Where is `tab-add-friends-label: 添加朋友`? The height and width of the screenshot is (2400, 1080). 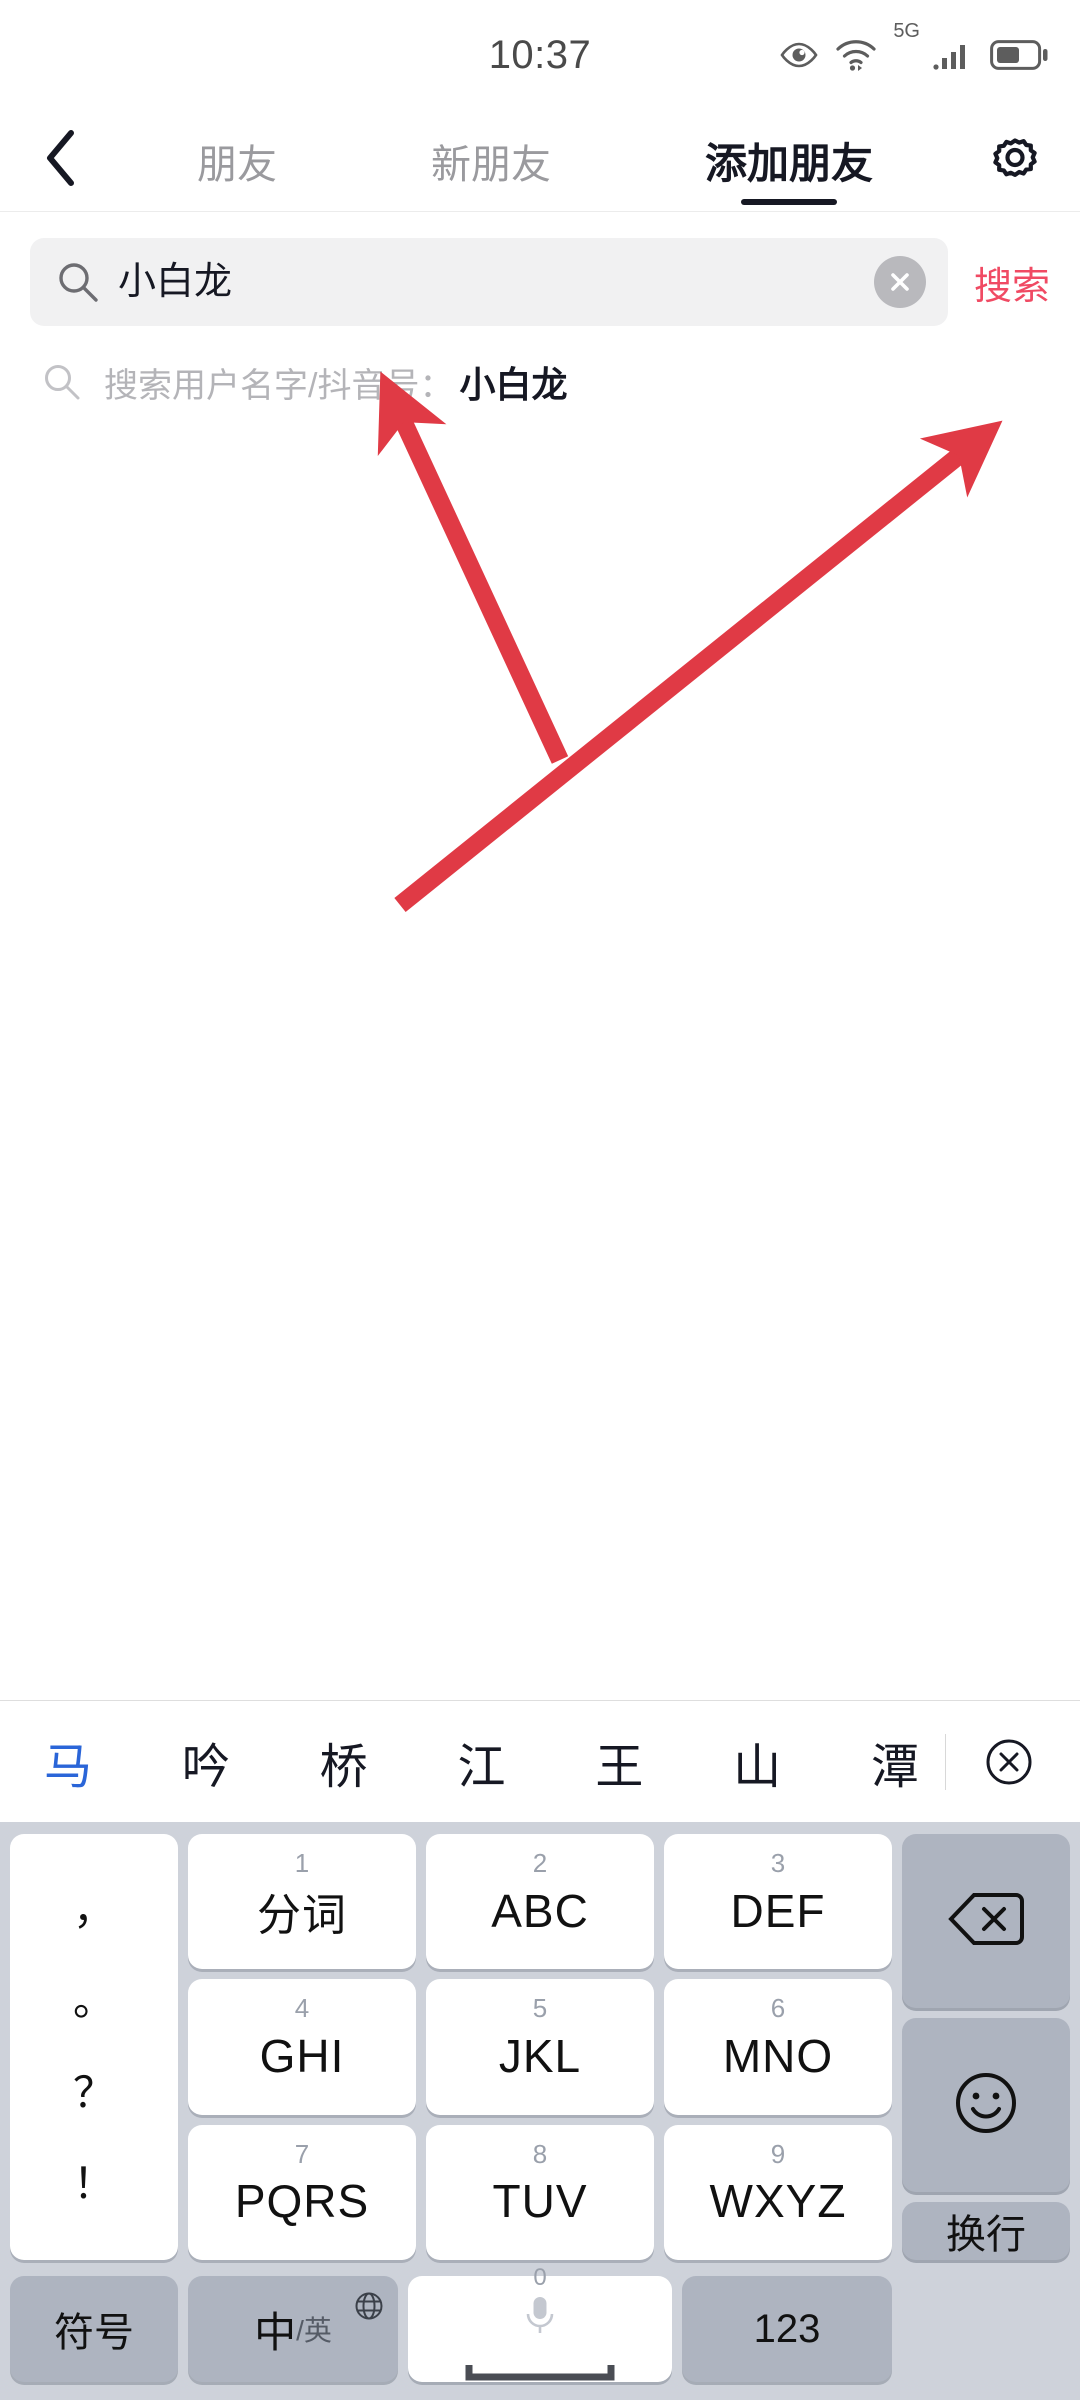 tab-add-friends-label: 添加朋友 is located at coordinates (788, 163).